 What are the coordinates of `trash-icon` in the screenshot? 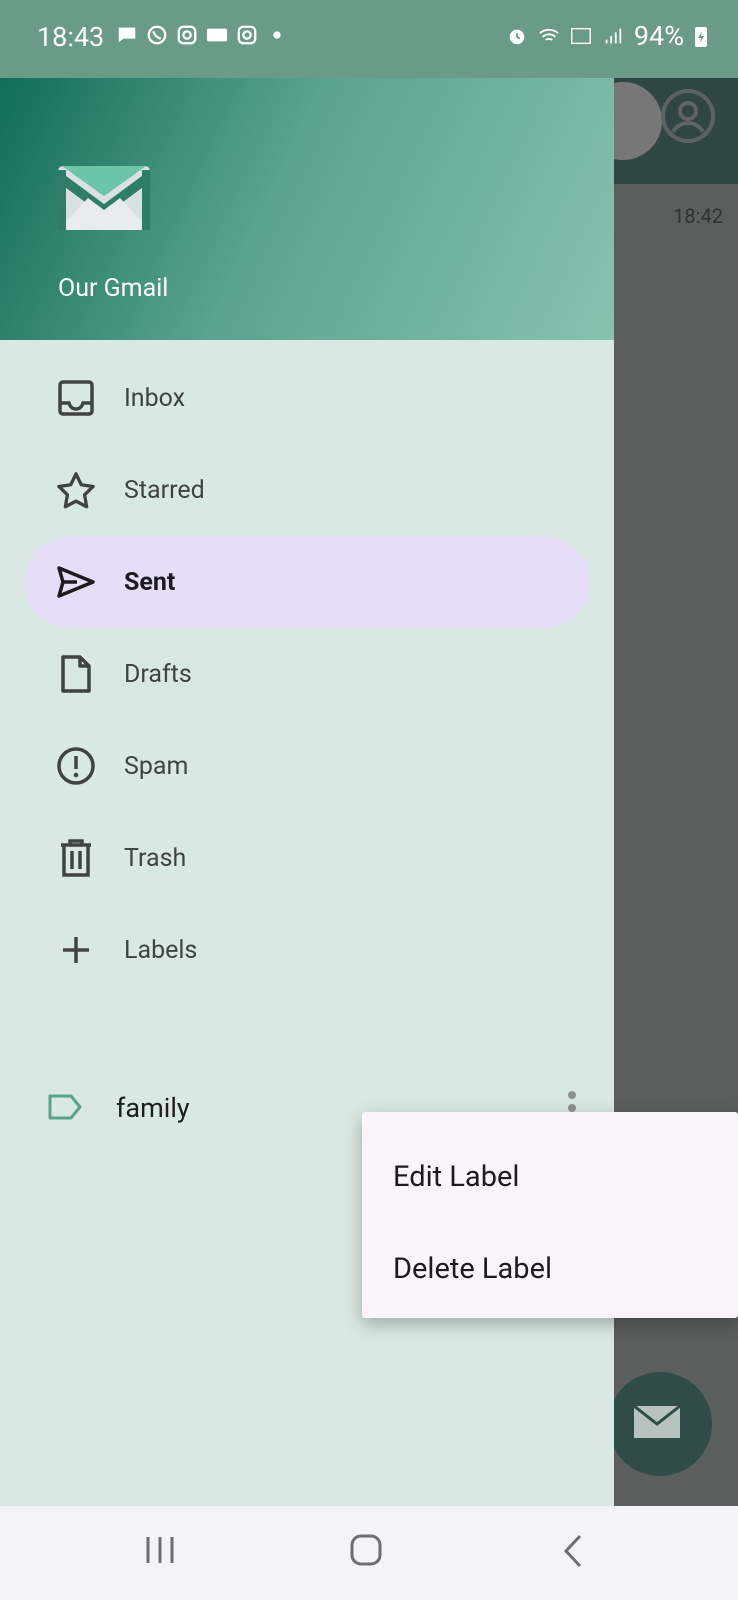 It's located at (76, 858).